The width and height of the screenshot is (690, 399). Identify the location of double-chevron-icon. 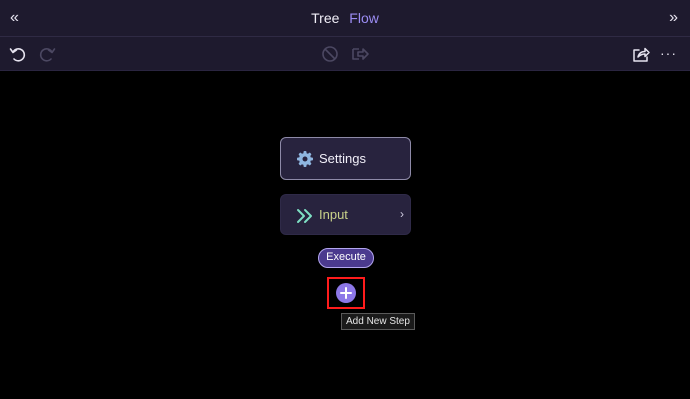
(305, 216).